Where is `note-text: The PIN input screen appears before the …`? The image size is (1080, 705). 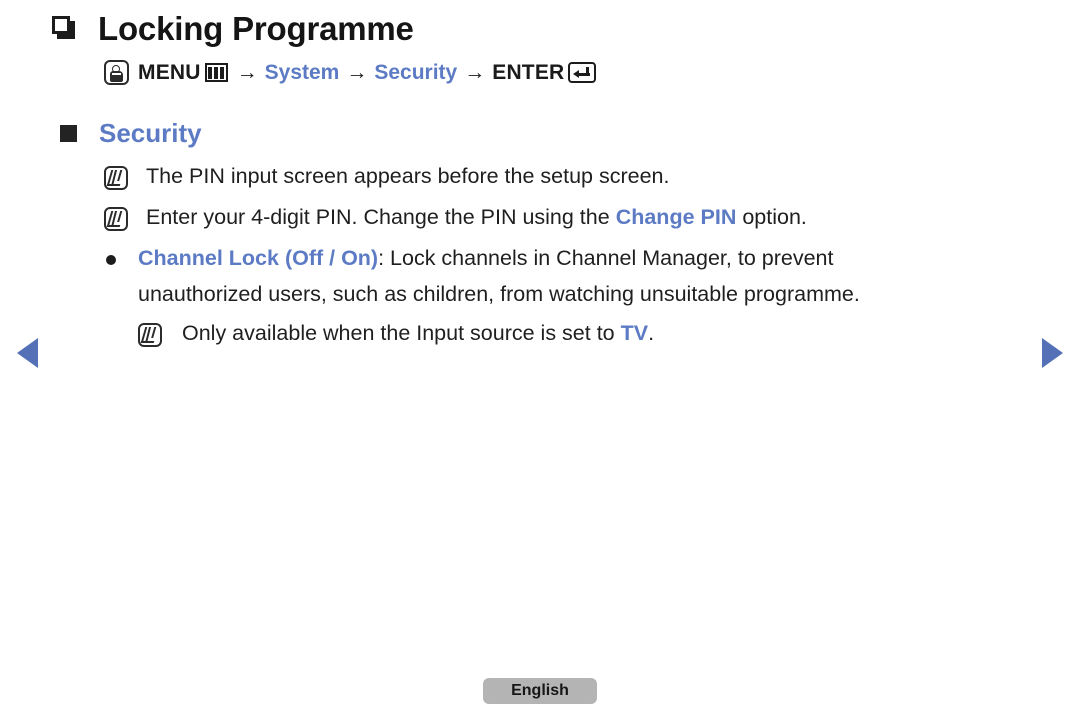 note-text: The PIN input screen appears before the … is located at coordinates (408, 176).